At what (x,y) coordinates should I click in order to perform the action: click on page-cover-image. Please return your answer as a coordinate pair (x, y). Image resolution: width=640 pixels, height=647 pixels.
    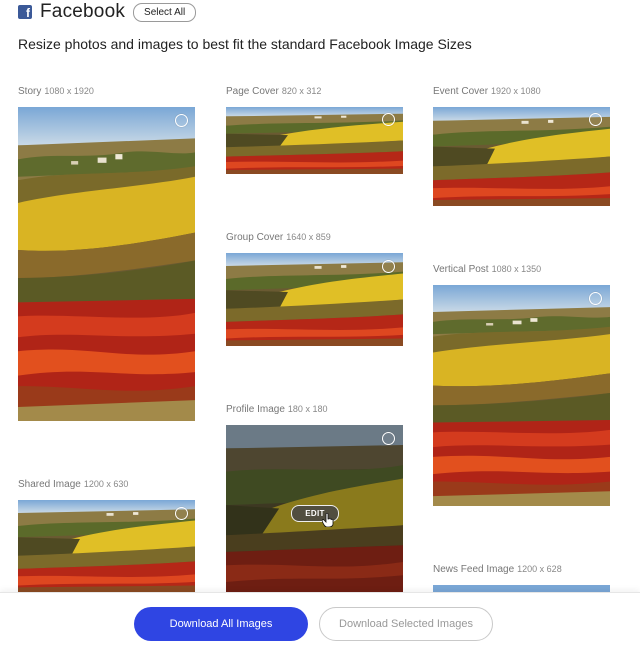
    Looking at the image, I should click on (314, 140).